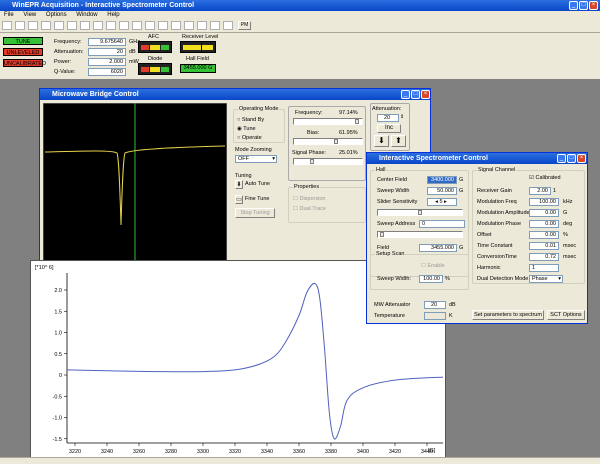 This screenshot has height=464, width=600. Describe the element at coordinates (484, 235) in the screenshot. I see `offset-label: Offset` at that location.